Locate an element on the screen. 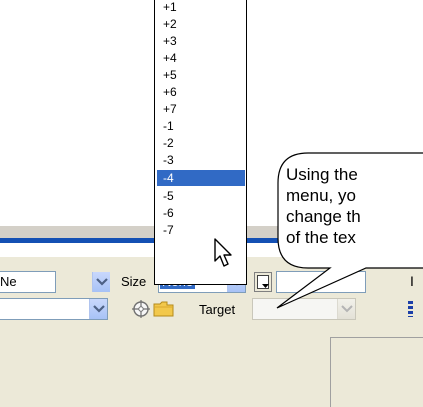 The image size is (423, 407). font-combo-dropdown-button is located at coordinates (101, 282).